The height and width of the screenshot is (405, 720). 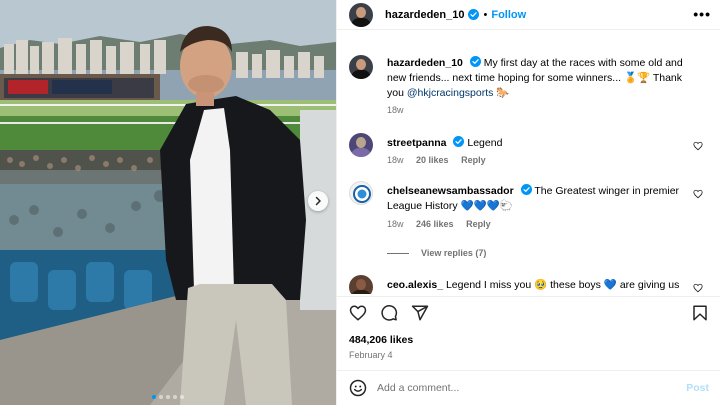 What do you see at coordinates (528, 15) in the screenshot?
I see `post-header: hazardeden_10 • Follow •••` at bounding box center [528, 15].